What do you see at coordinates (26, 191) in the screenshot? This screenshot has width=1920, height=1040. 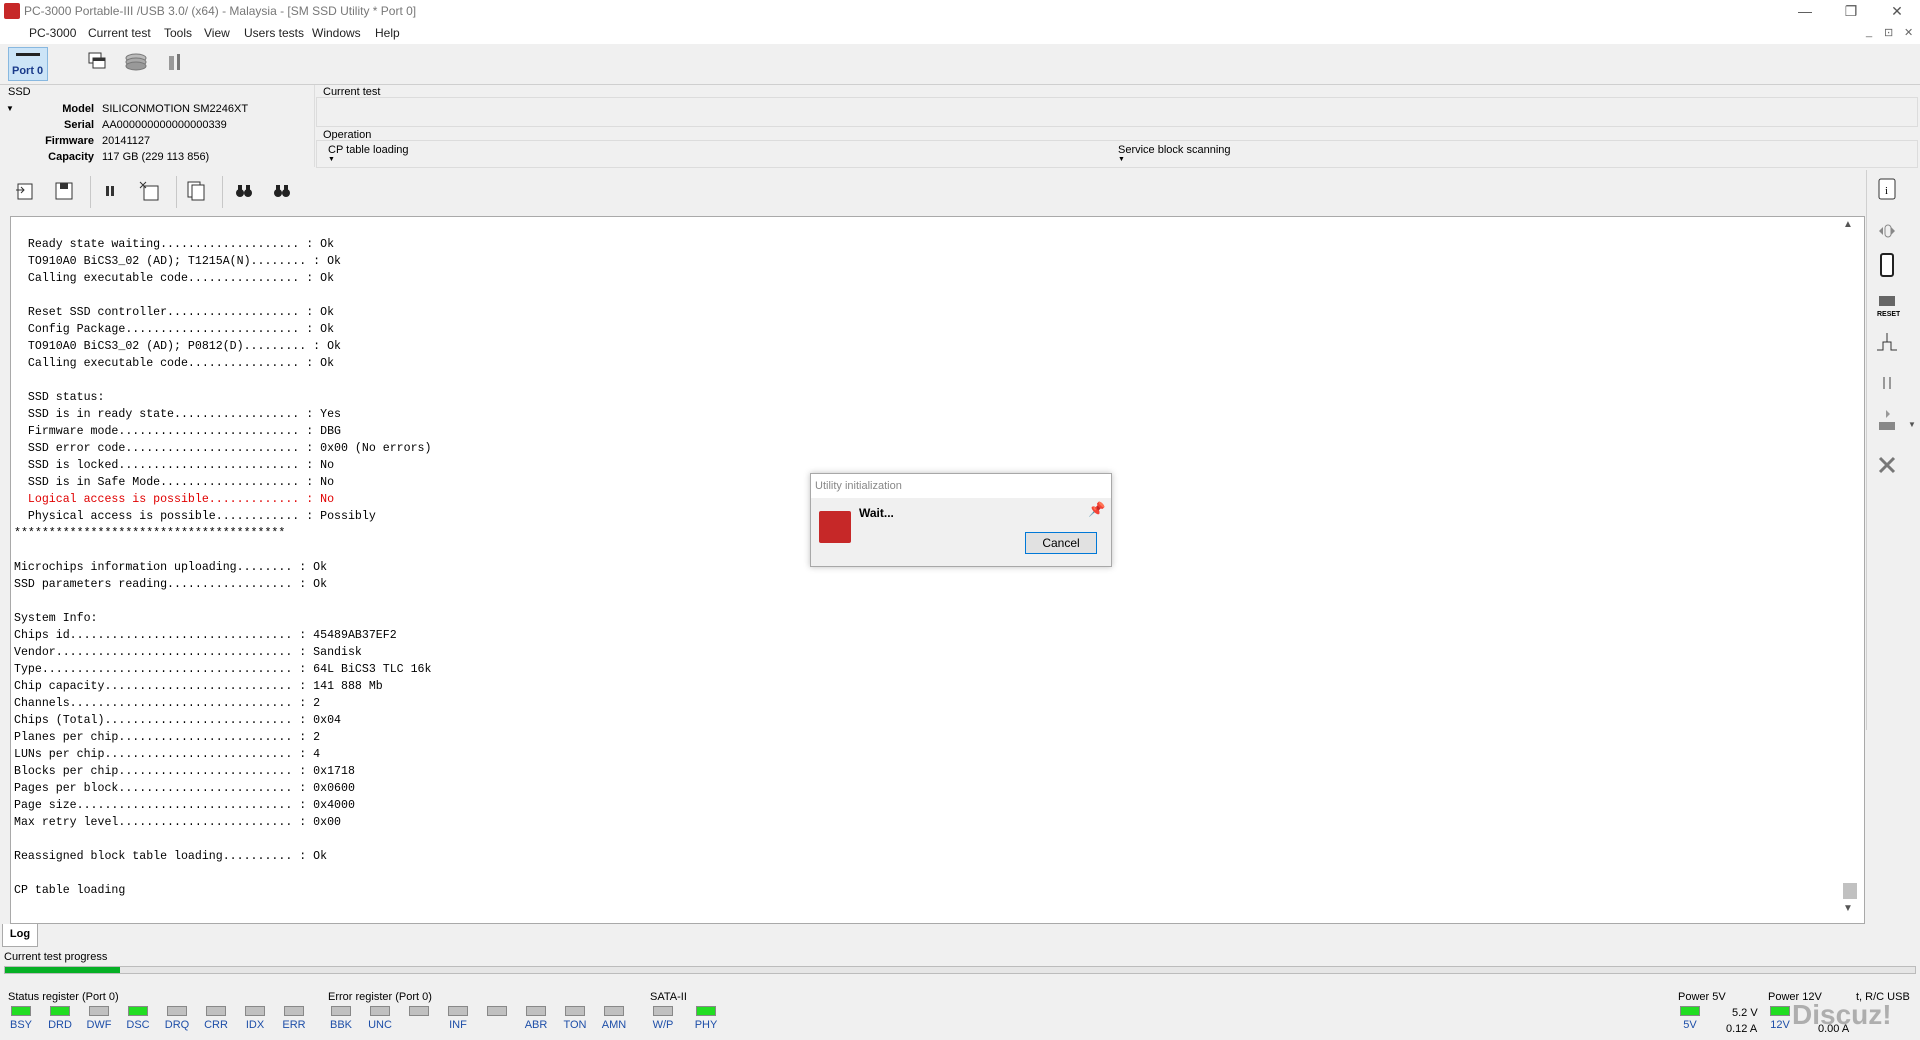 I see `open-log-icon` at bounding box center [26, 191].